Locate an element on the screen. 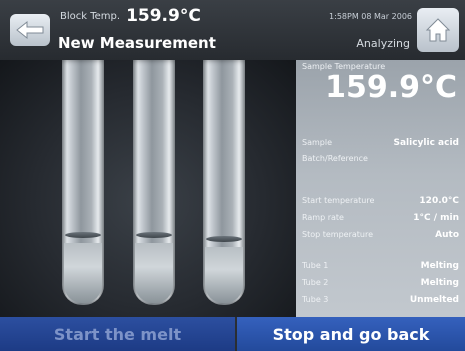 This screenshot has height=351, width=465. sample-temp-value: 159.9°C is located at coordinates (391, 87).